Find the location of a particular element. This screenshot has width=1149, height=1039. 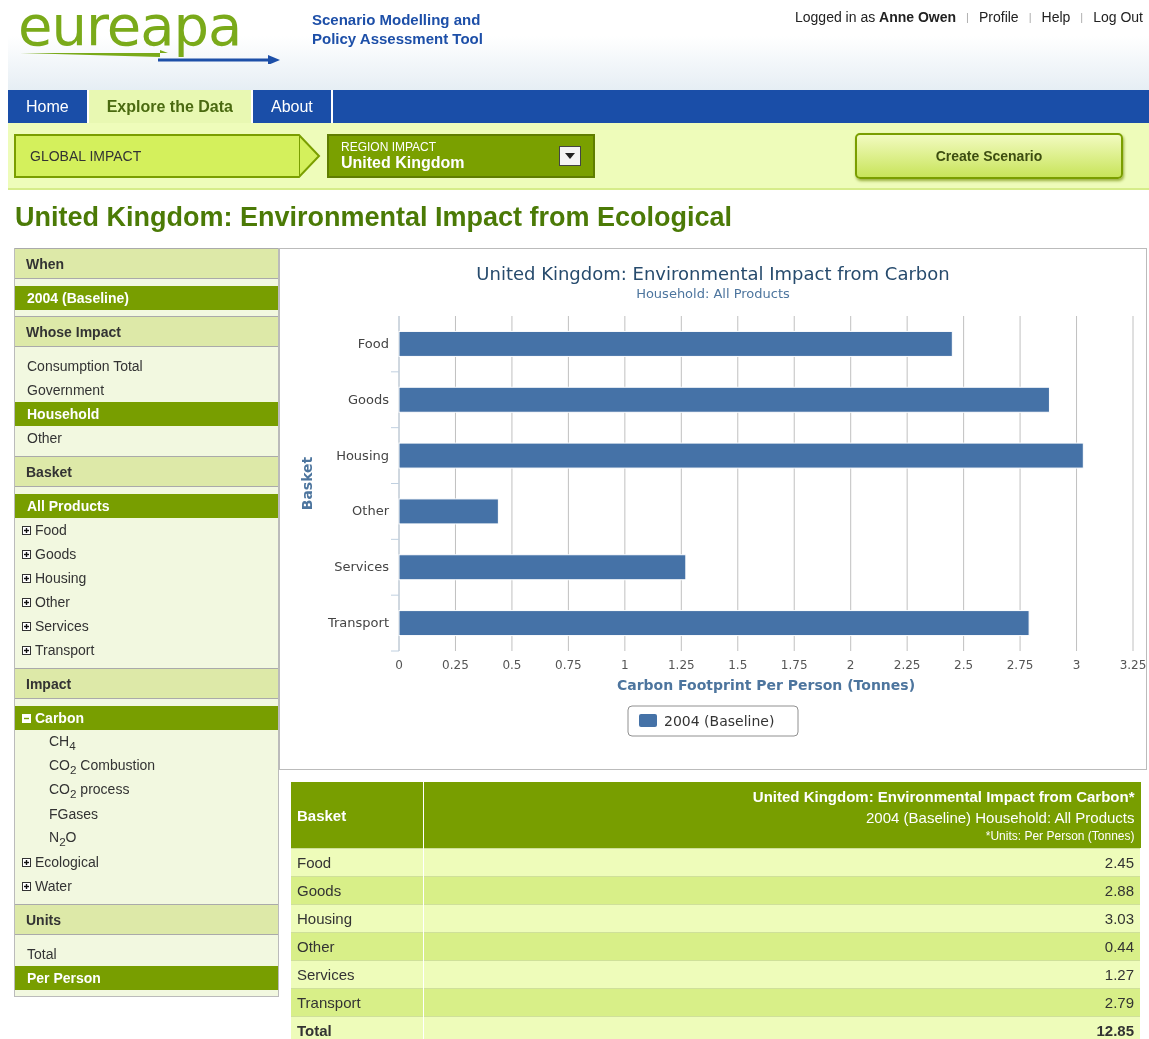

table-cell: Services is located at coordinates (357, 974).